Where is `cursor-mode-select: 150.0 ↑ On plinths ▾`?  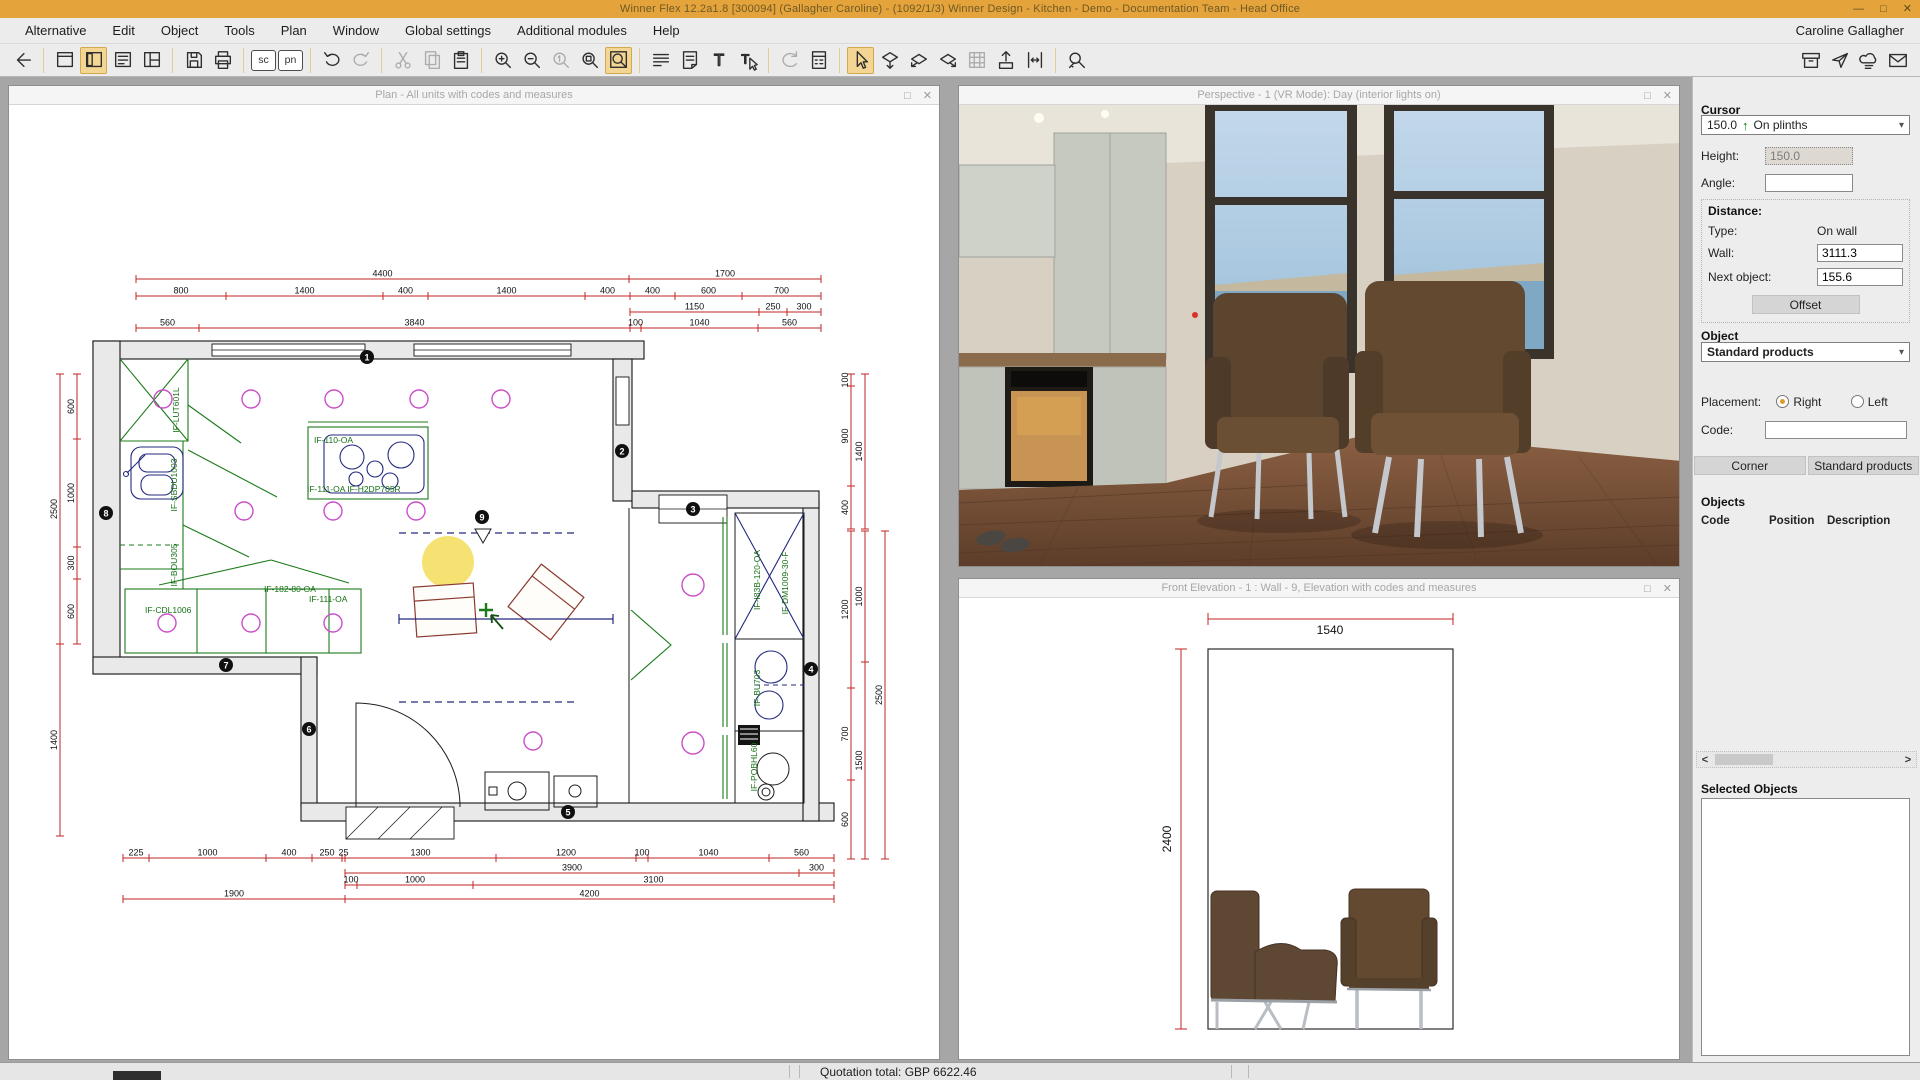 cursor-mode-select: 150.0 ↑ On plinths ▾ is located at coordinates (1805, 125).